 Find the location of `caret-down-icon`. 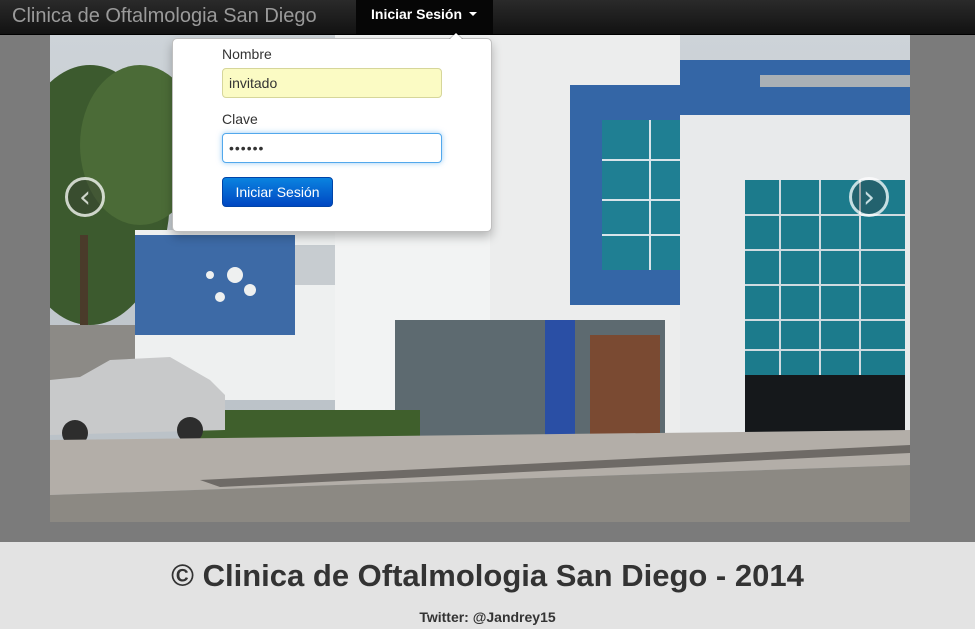

caret-down-icon is located at coordinates (473, 14).